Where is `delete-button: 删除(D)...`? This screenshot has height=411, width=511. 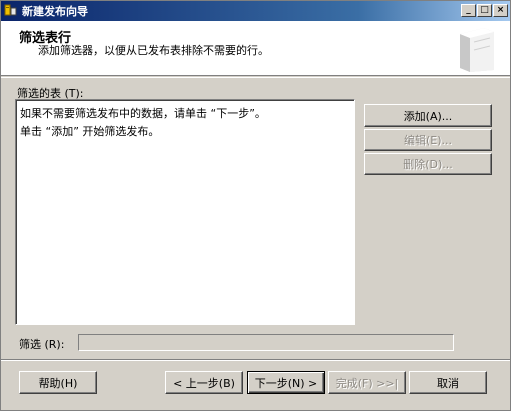
delete-button: 删除(D)... is located at coordinates (428, 164).